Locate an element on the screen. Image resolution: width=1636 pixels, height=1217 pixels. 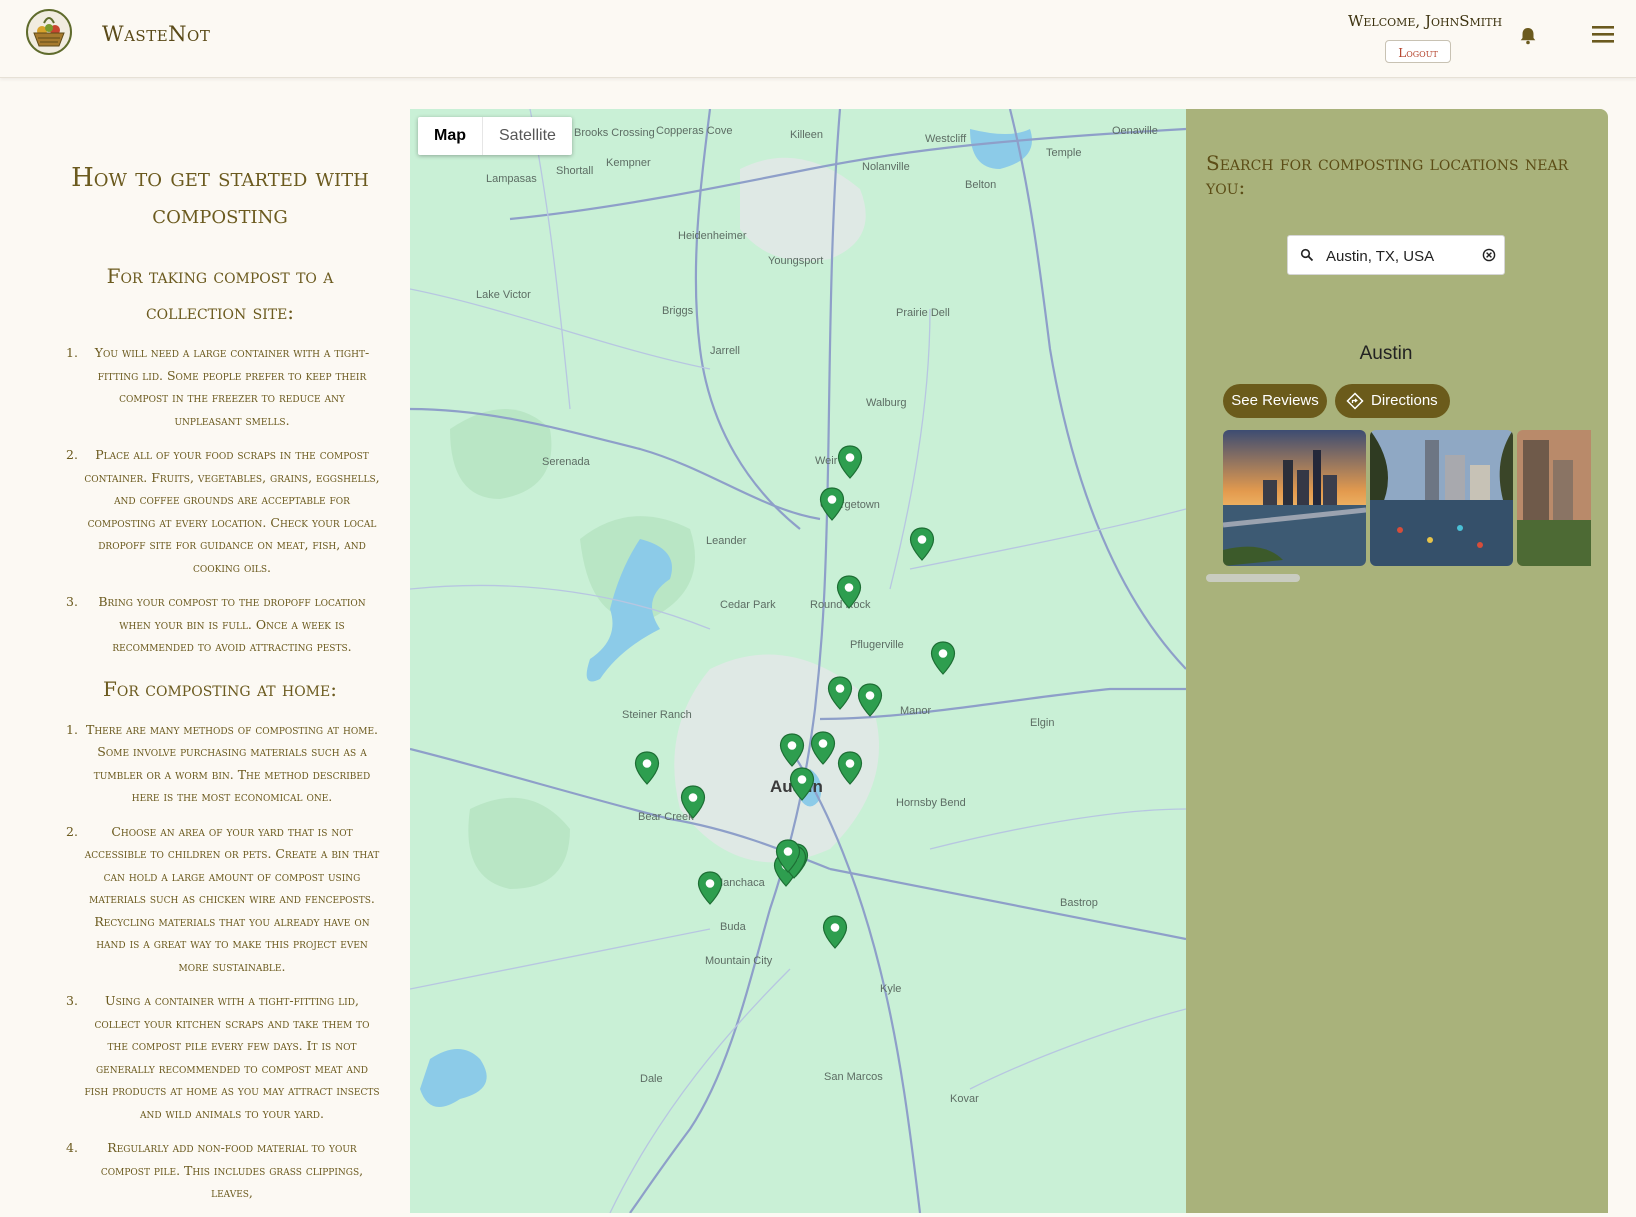
map-label: Pflugerville is located at coordinates (877, 645).